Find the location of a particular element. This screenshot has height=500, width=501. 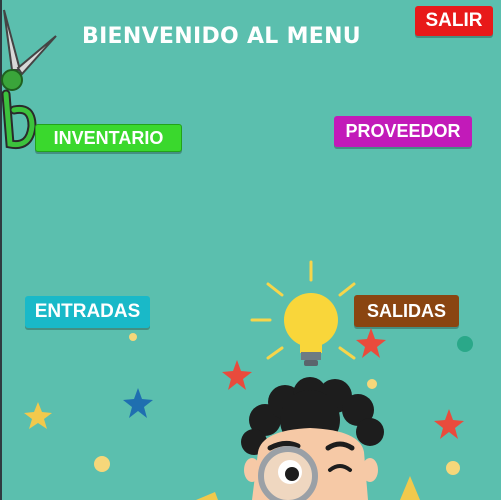

salir-button: SALIR is located at coordinates (454, 21).